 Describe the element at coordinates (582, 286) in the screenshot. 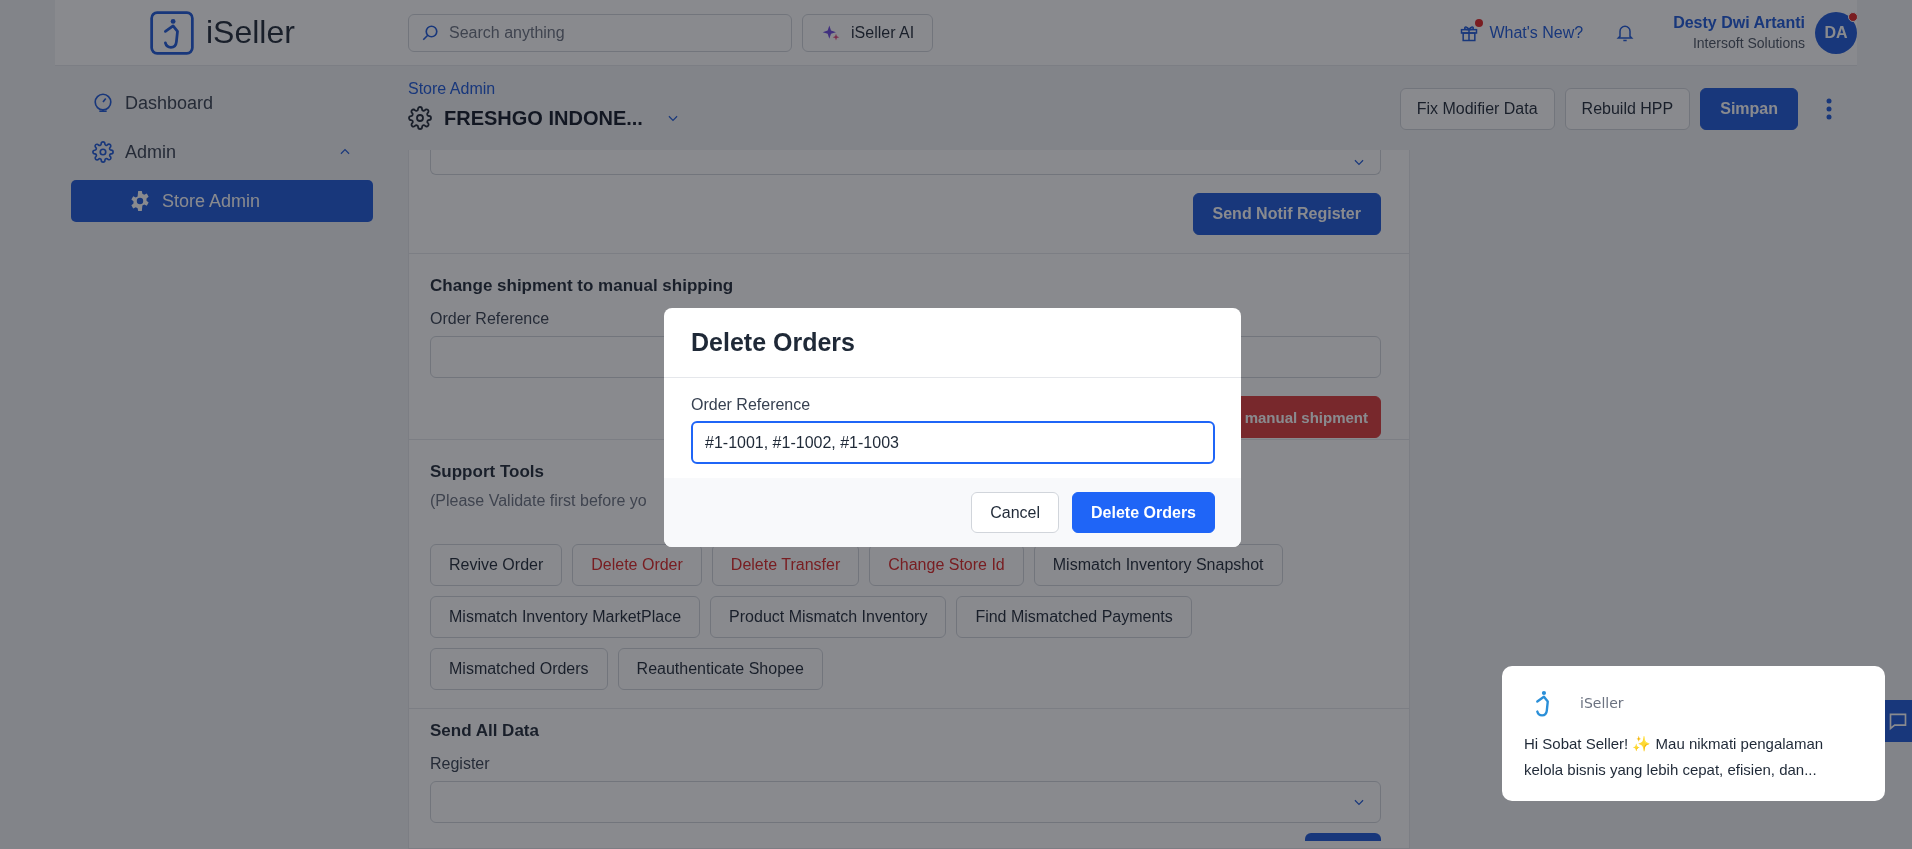

I see `section-title: Change shipment to manual shipping` at that location.